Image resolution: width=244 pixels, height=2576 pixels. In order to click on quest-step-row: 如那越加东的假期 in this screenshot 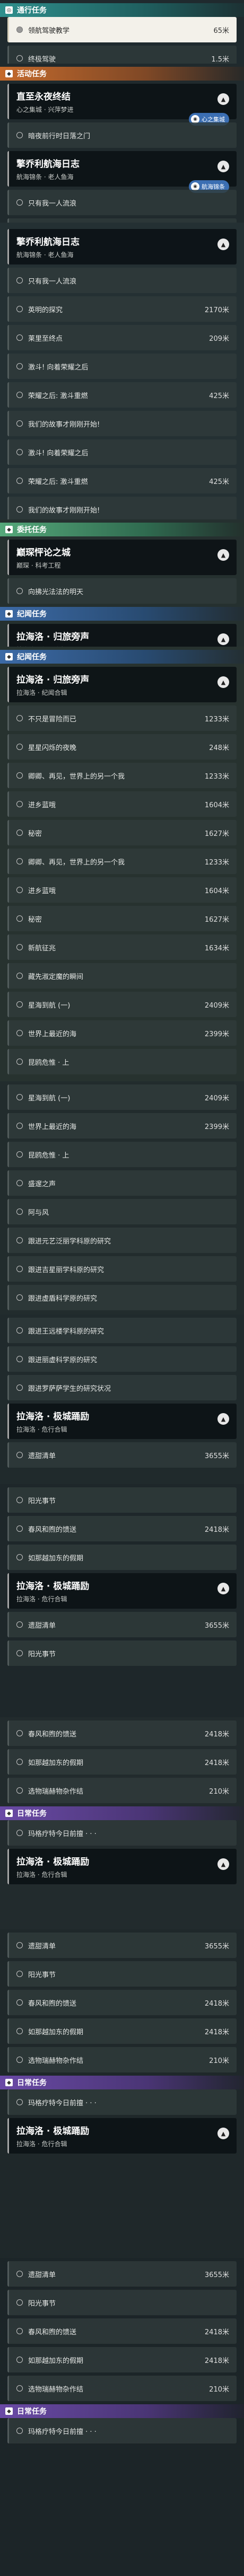, I will do `click(122, 1557)`.